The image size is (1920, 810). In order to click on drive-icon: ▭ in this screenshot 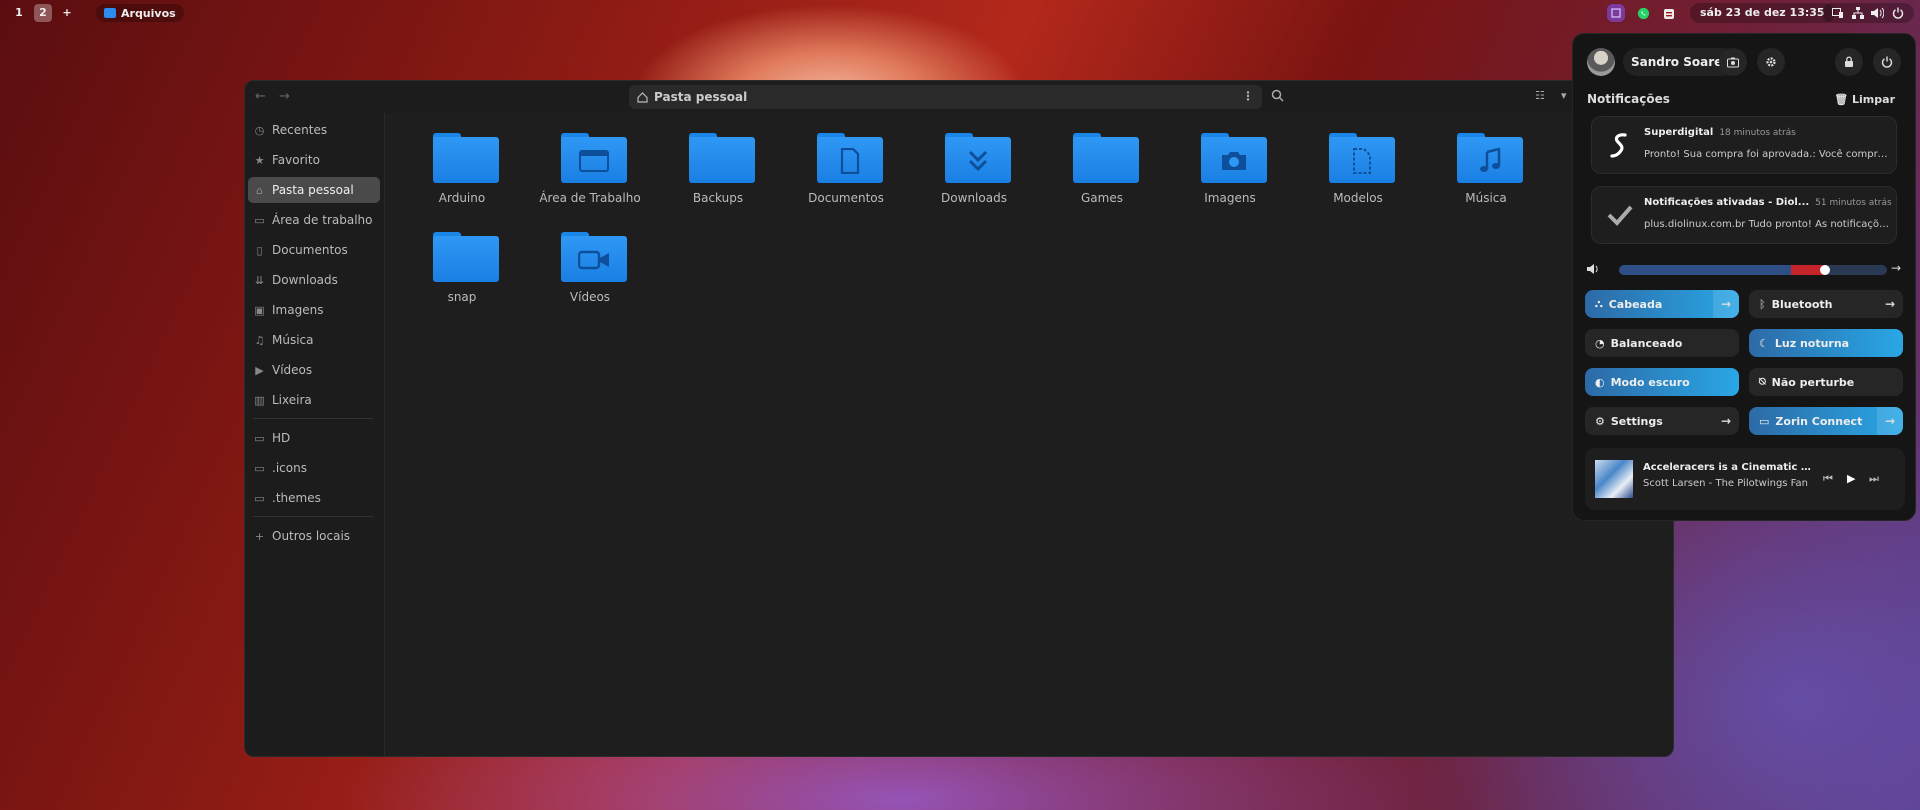, I will do `click(259, 438)`.